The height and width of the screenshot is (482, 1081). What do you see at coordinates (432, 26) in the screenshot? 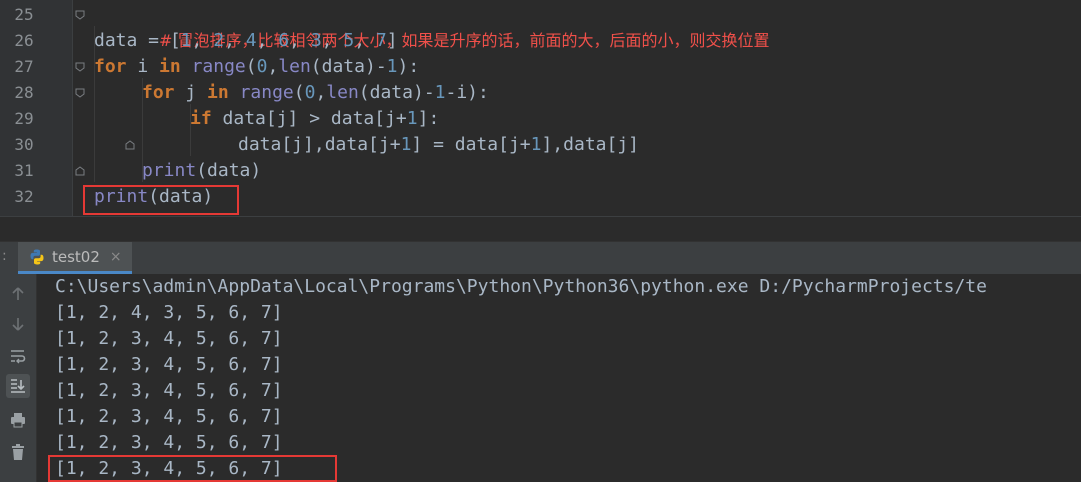
I see `code-line-25: # 冒泡排序，比较相邻两个大小，如果是升序的话，前面的大，后面的小，则交换位置` at bounding box center [432, 26].